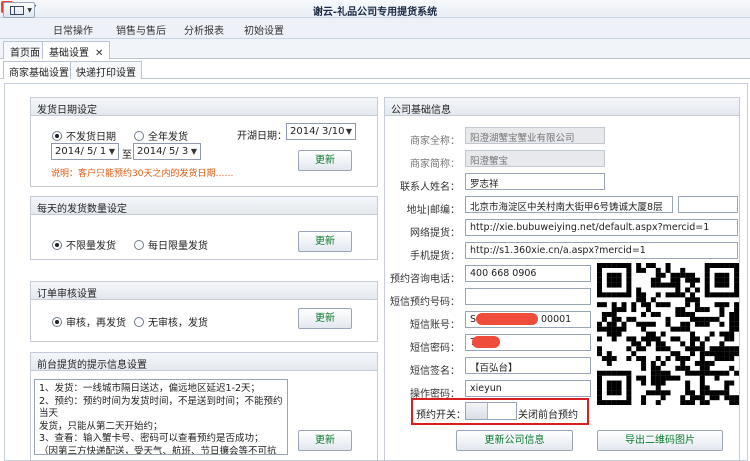 The image size is (750, 461). What do you see at coordinates (569, 204) in the screenshot?
I see `address-field: 北京市海淀区中关村南大街甲6号铸诚大厦8层` at bounding box center [569, 204].